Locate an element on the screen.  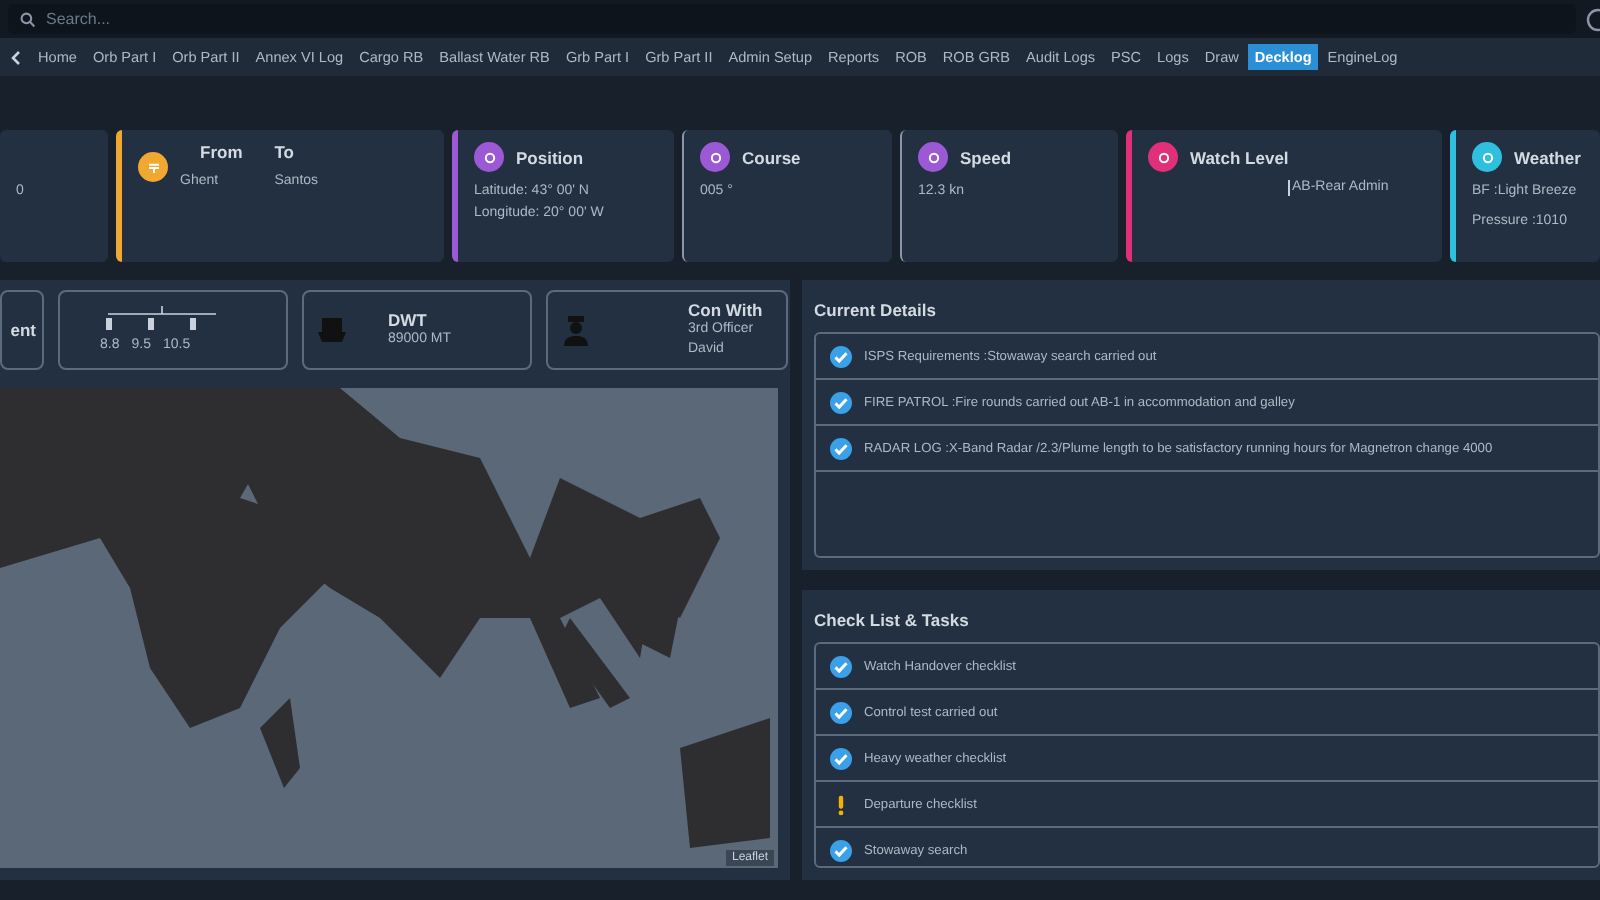
card-title: Speed is located at coordinates (986, 157).